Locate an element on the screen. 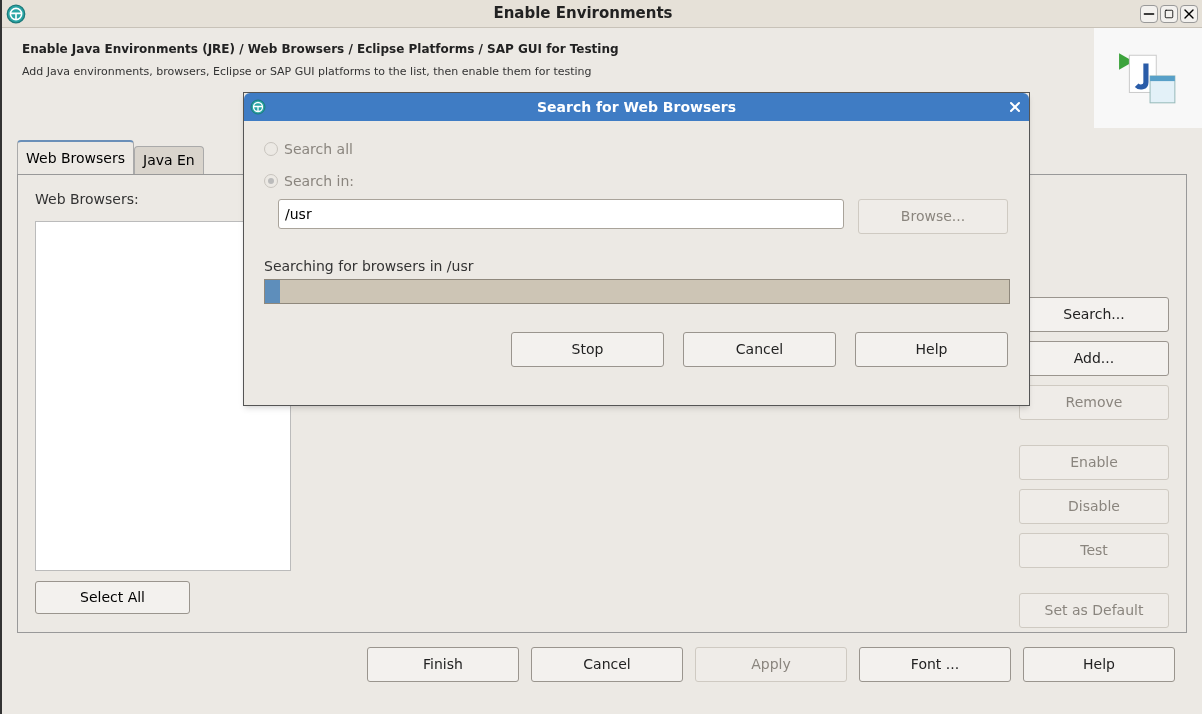 This screenshot has height=714, width=1202. list-label: Web Browsers: is located at coordinates (87, 199).